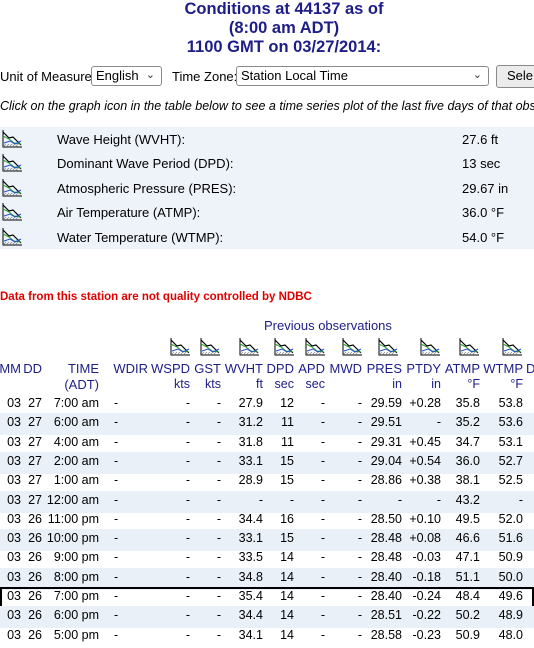 This screenshot has width=534, height=648. I want to click on unit-of-measure-value: English, so click(117, 75).